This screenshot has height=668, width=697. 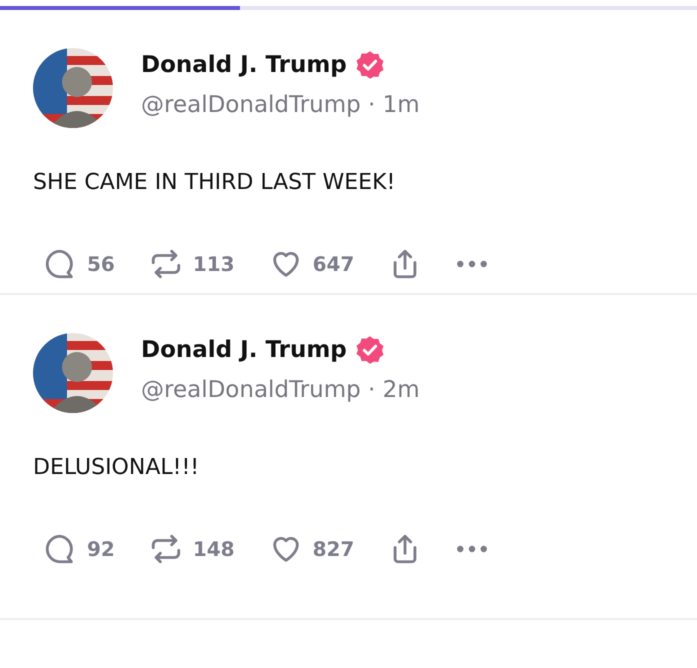 What do you see at coordinates (280, 390) in the screenshot?
I see `handle-and-time: @realDonaldTrump · 2m` at bounding box center [280, 390].